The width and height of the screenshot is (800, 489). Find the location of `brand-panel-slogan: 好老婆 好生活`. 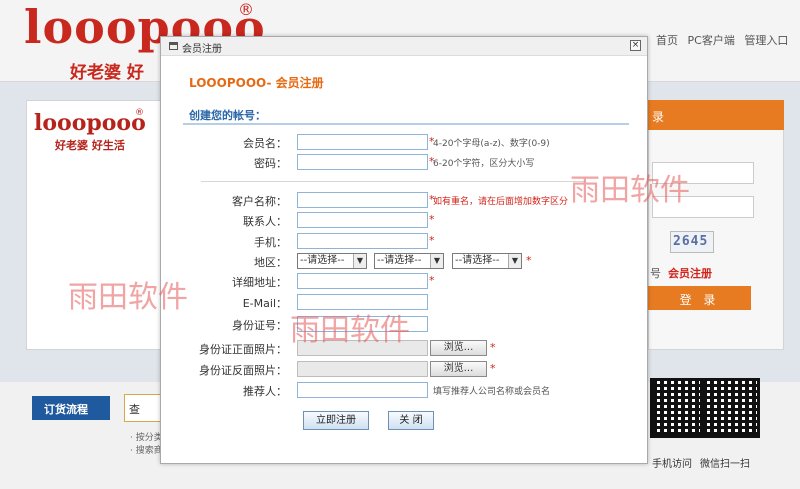

brand-panel-slogan: 好老婆 好生活 is located at coordinates (90, 145).